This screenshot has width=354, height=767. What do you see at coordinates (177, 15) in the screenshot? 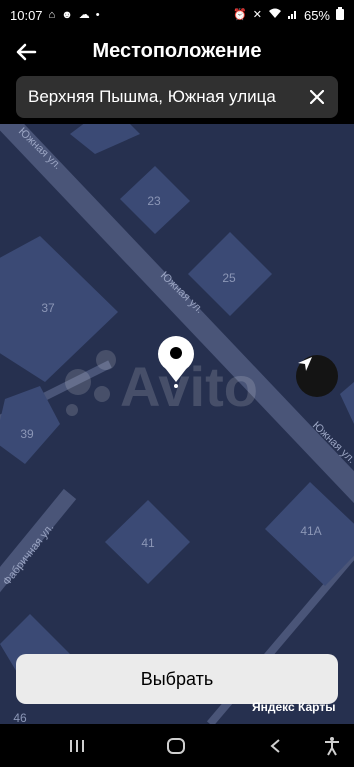
I see `status-bar: 10:07 ⌂ ☻ ☁ • ⏰ ✕ 65%` at bounding box center [177, 15].